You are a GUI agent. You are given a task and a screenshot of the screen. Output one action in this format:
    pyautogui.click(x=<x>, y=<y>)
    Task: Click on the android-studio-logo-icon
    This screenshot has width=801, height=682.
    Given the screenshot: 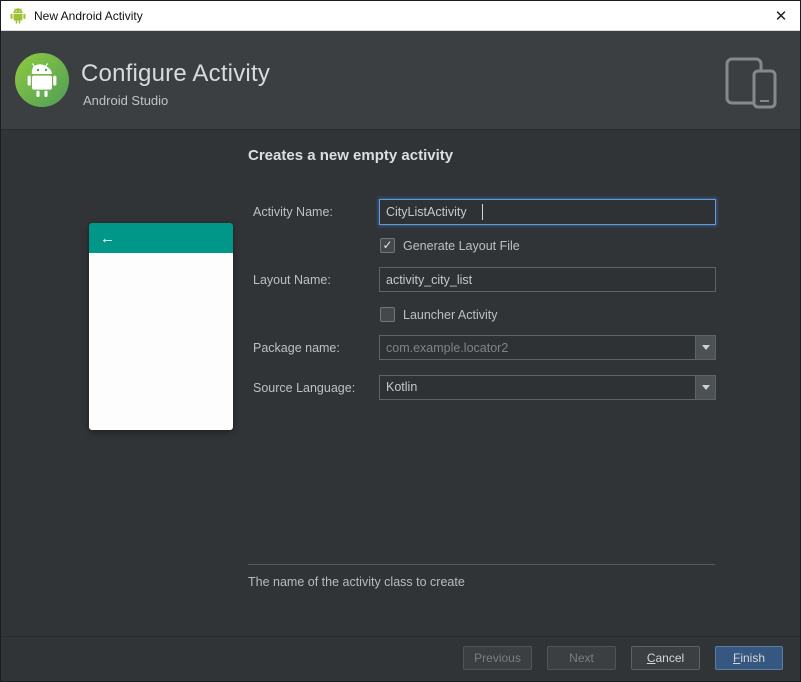 What is the action you would take?
    pyautogui.click(x=42, y=80)
    